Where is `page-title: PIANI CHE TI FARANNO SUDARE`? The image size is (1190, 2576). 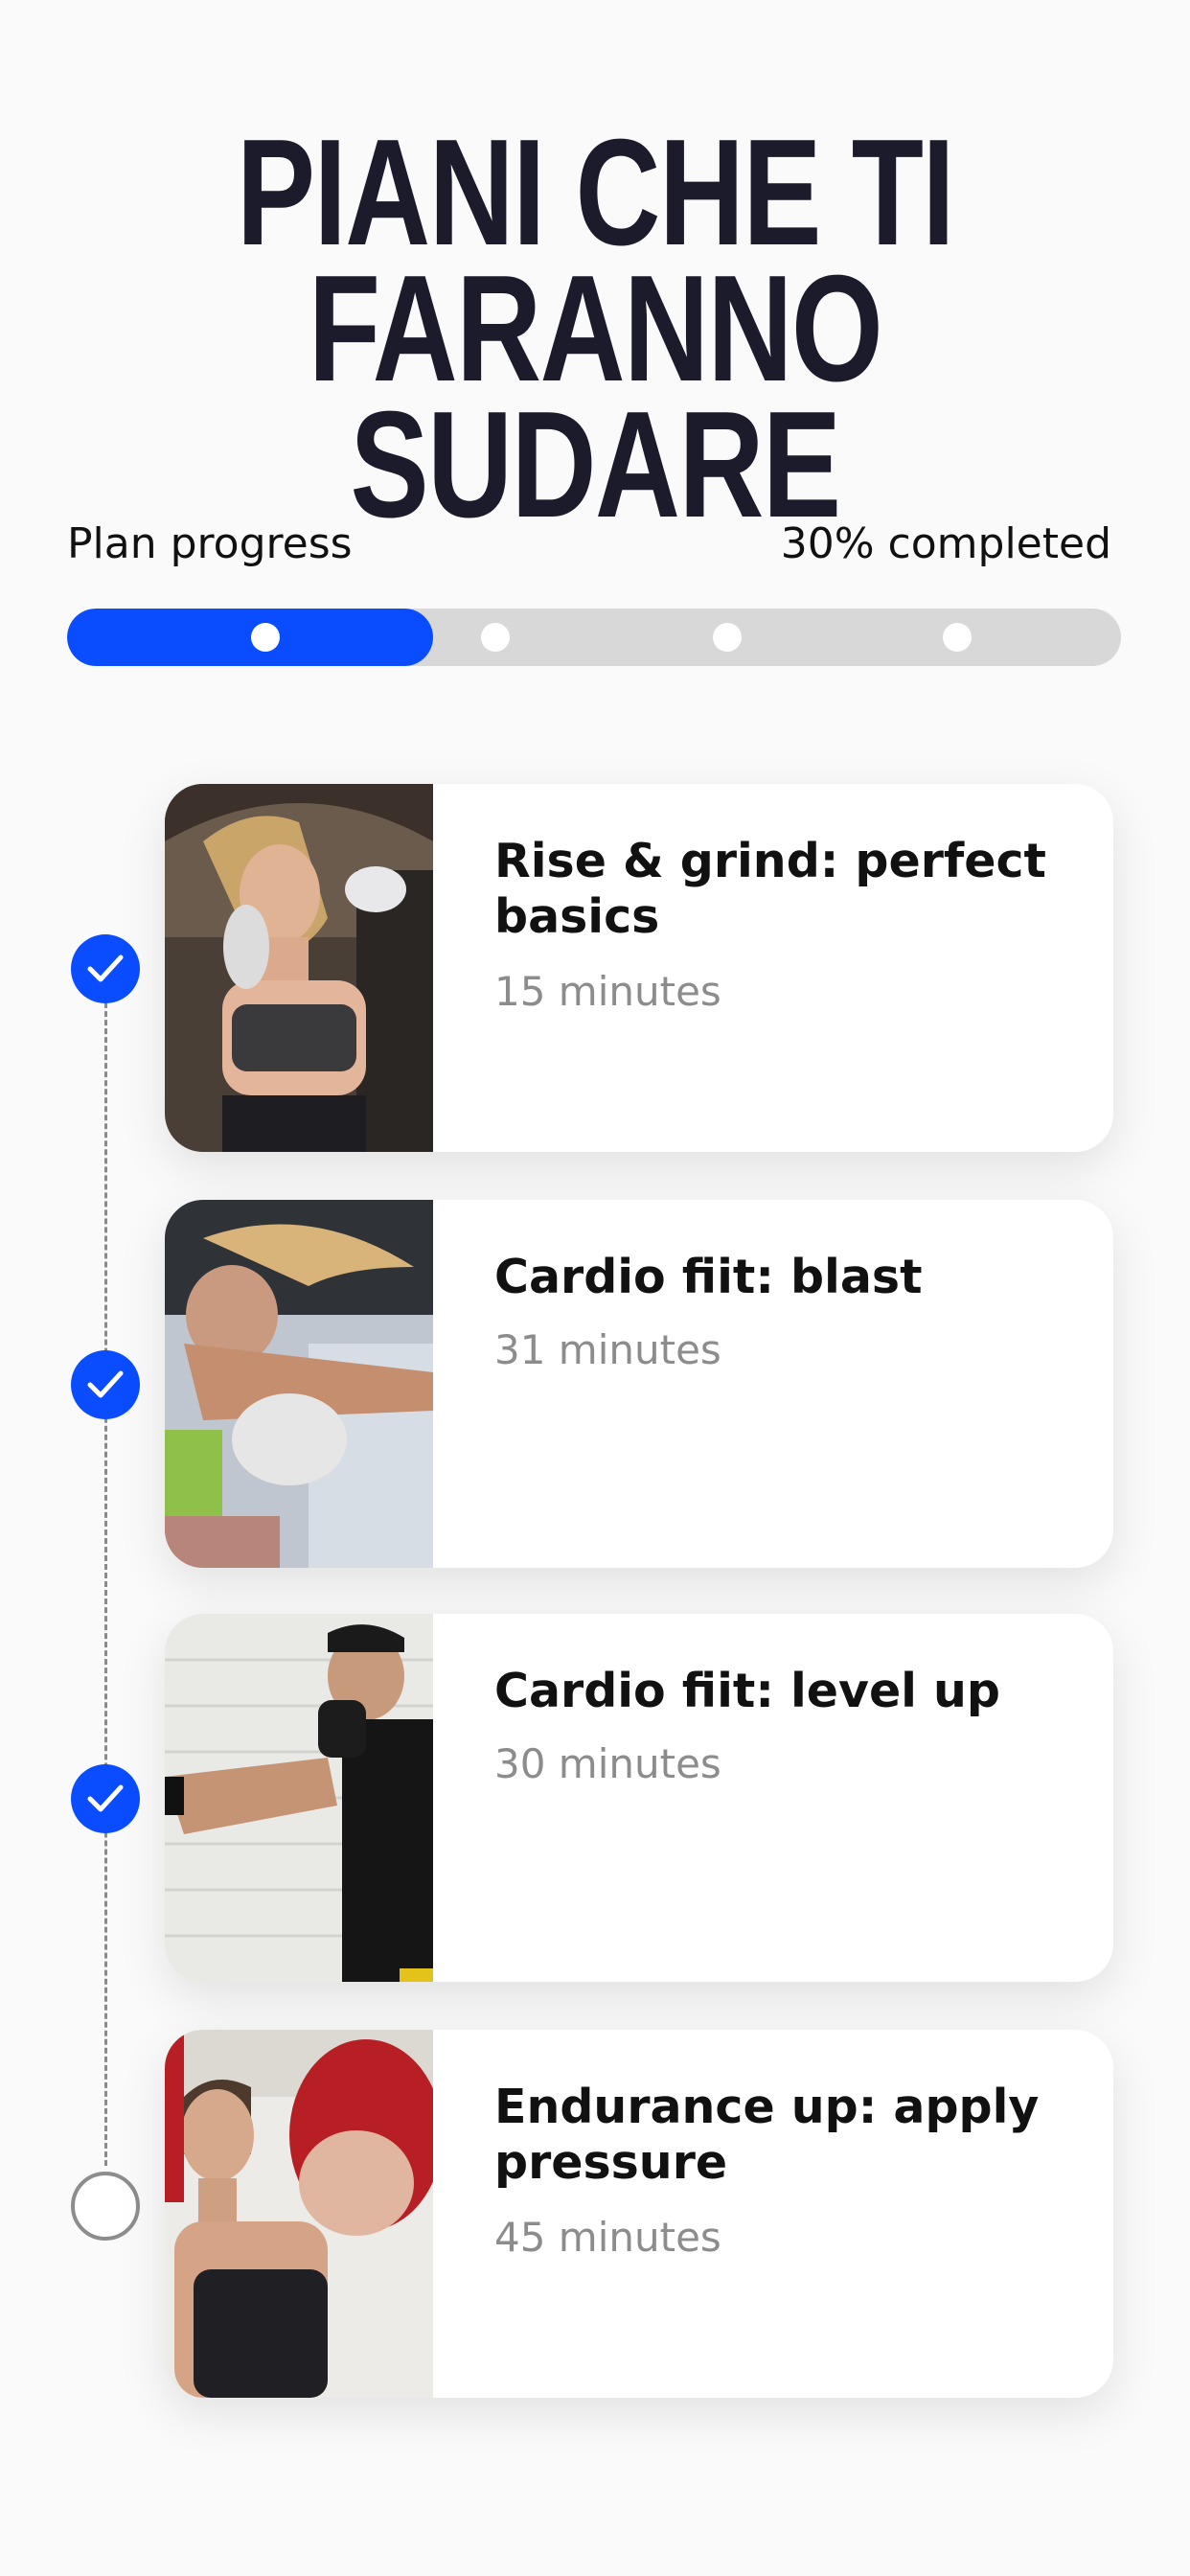
page-title: PIANI CHE TI FARANNO SUDARE is located at coordinates (595, 328).